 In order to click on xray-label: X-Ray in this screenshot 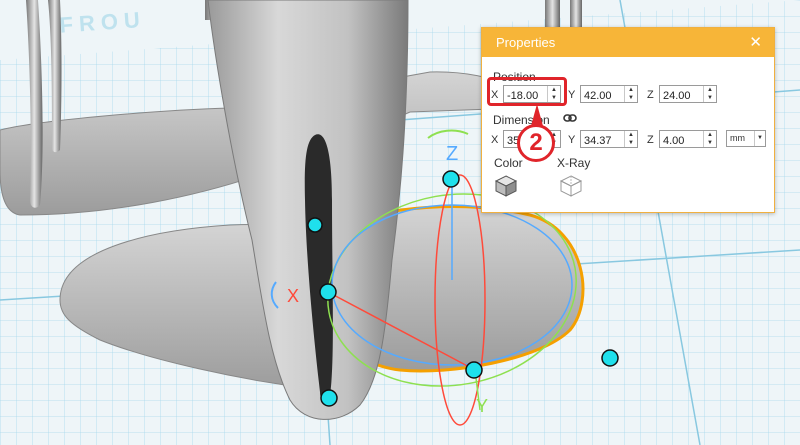, I will do `click(574, 163)`.